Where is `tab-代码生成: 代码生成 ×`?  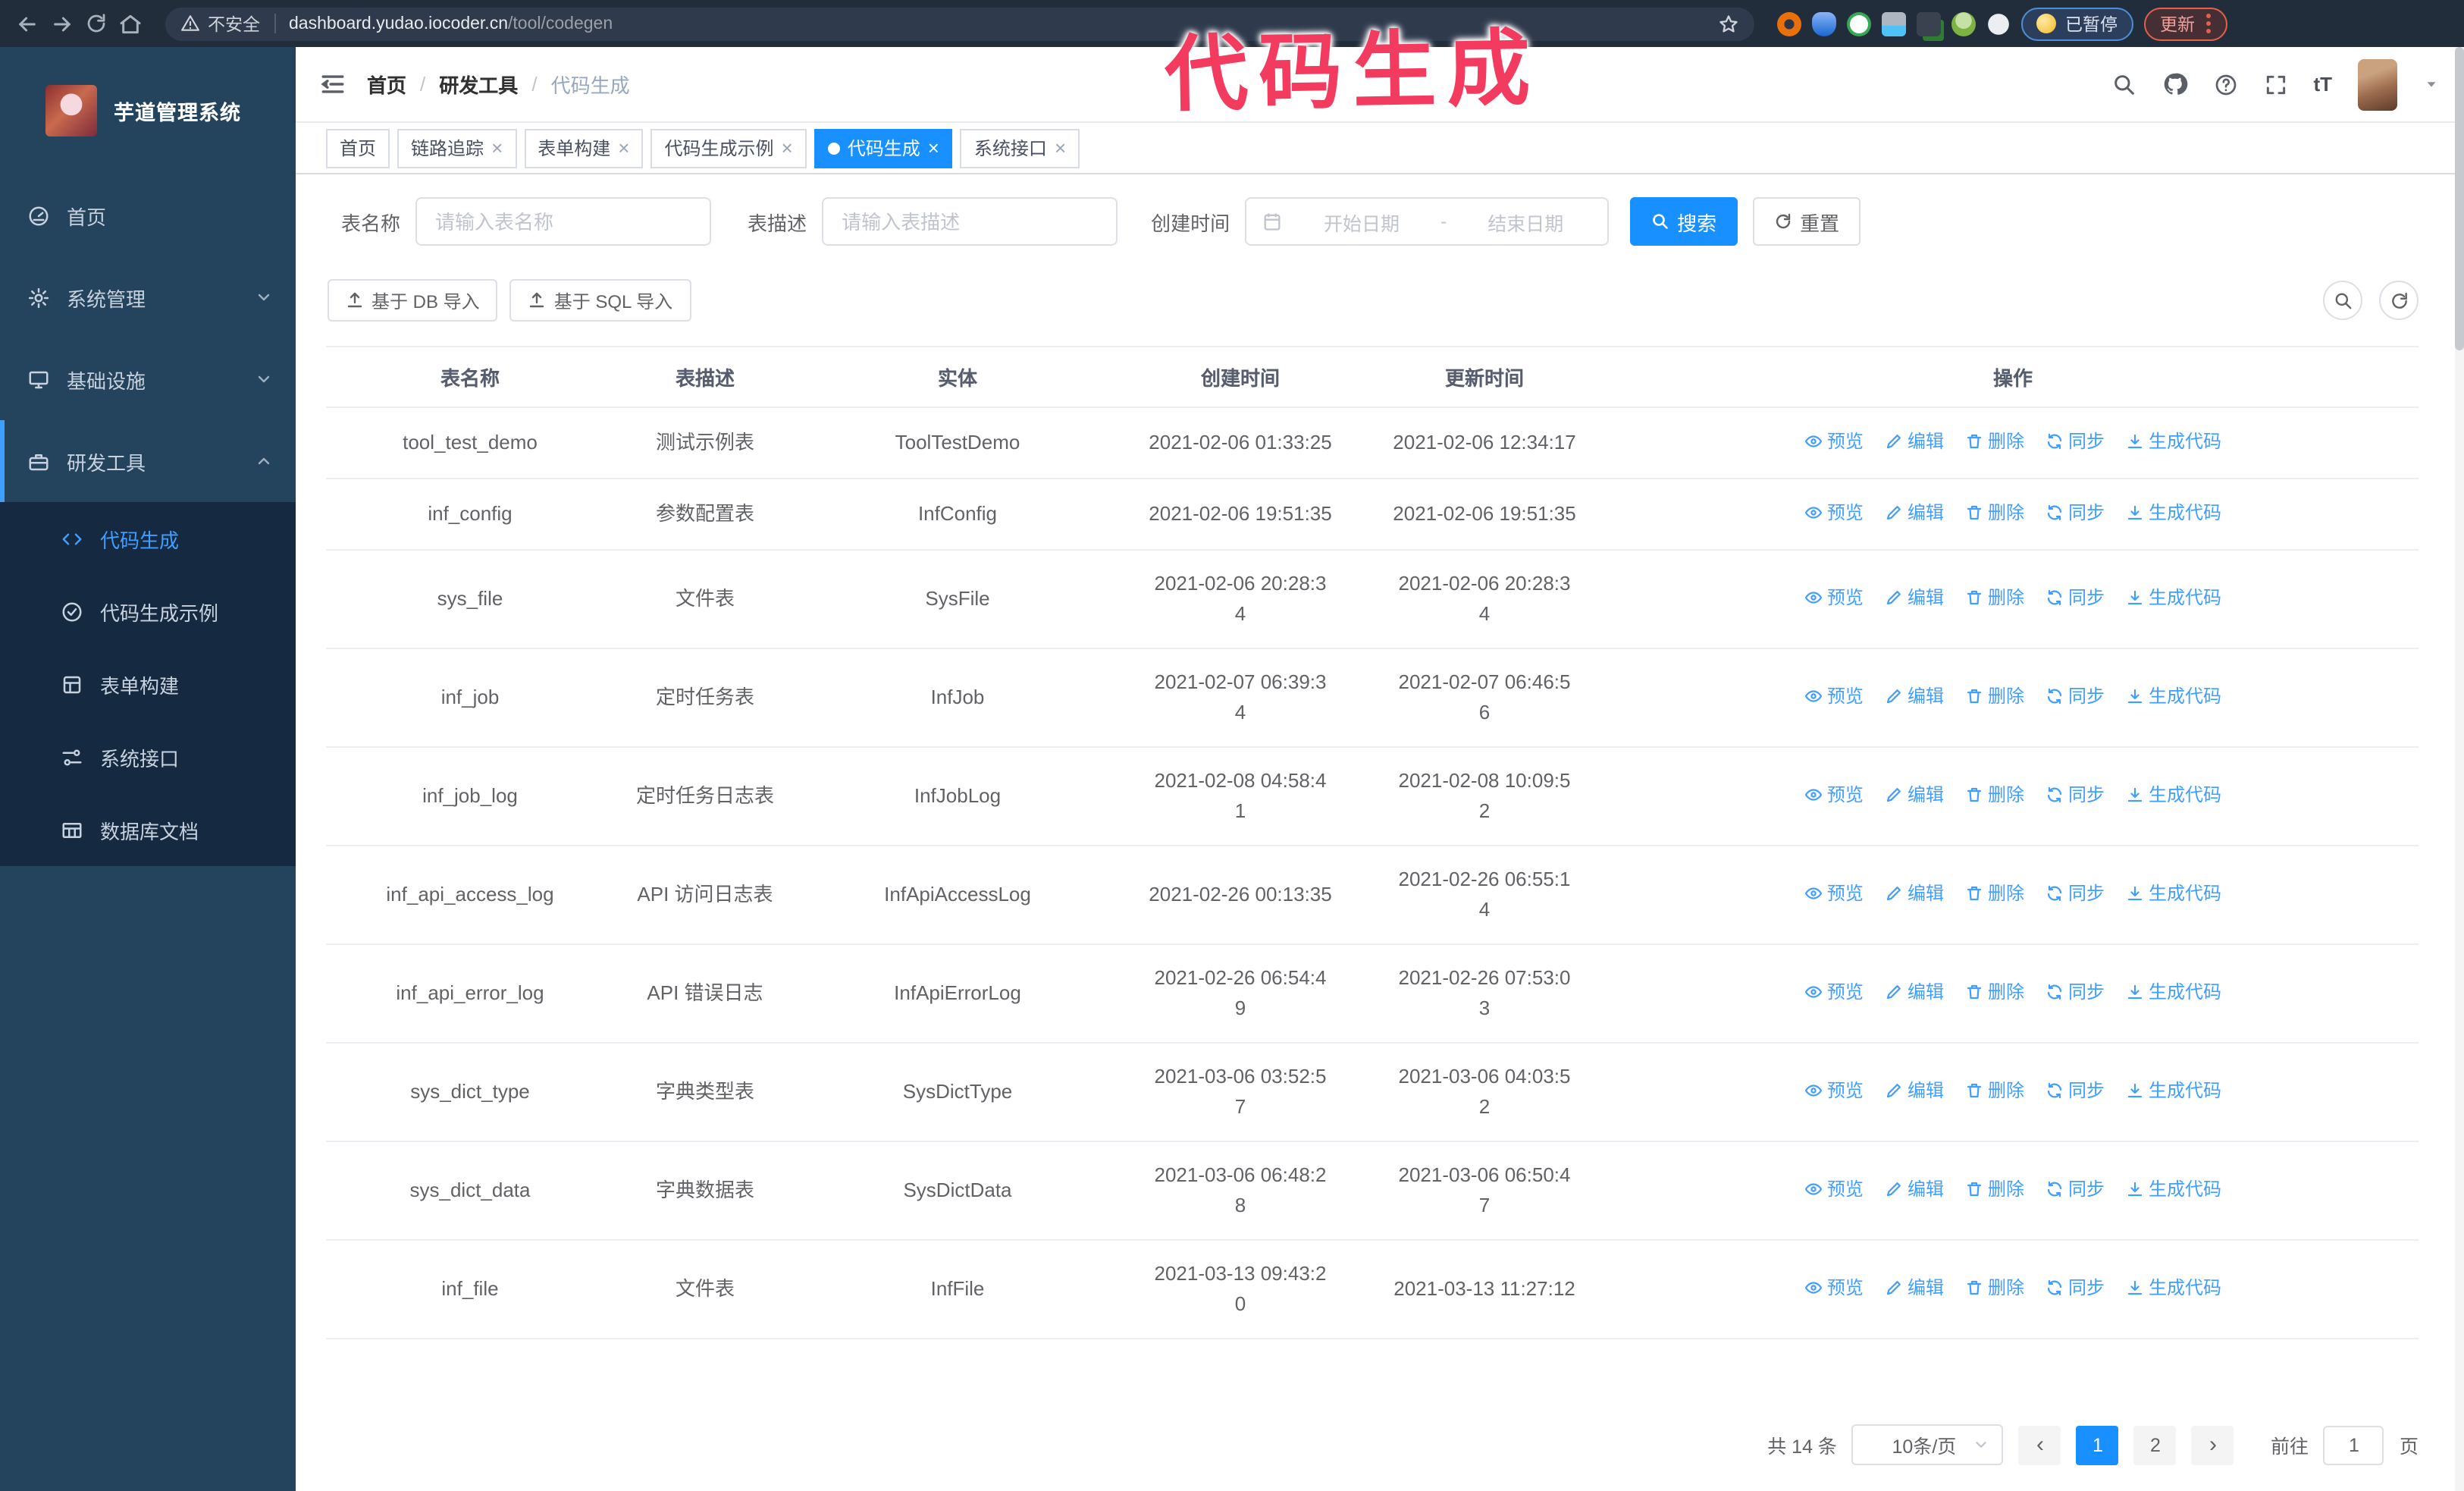
tab-代码生成: 代码生成 × is located at coordinates (883, 148).